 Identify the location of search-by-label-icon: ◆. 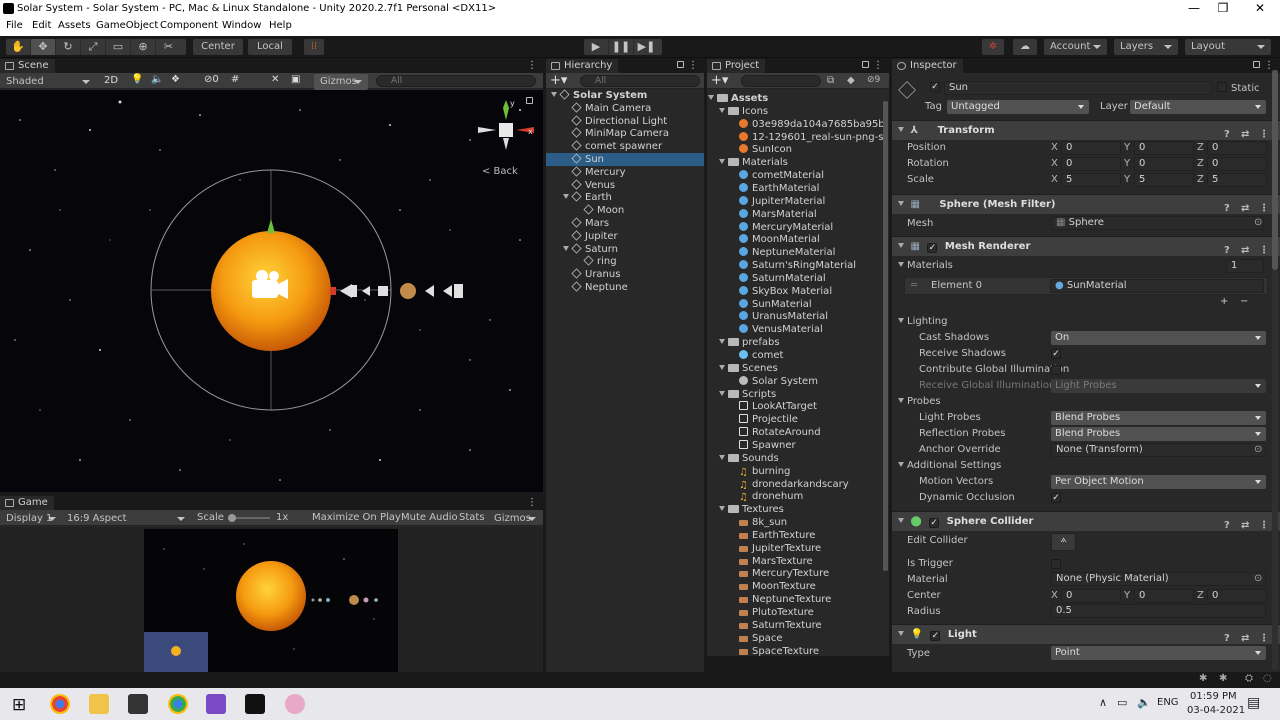
(851, 80).